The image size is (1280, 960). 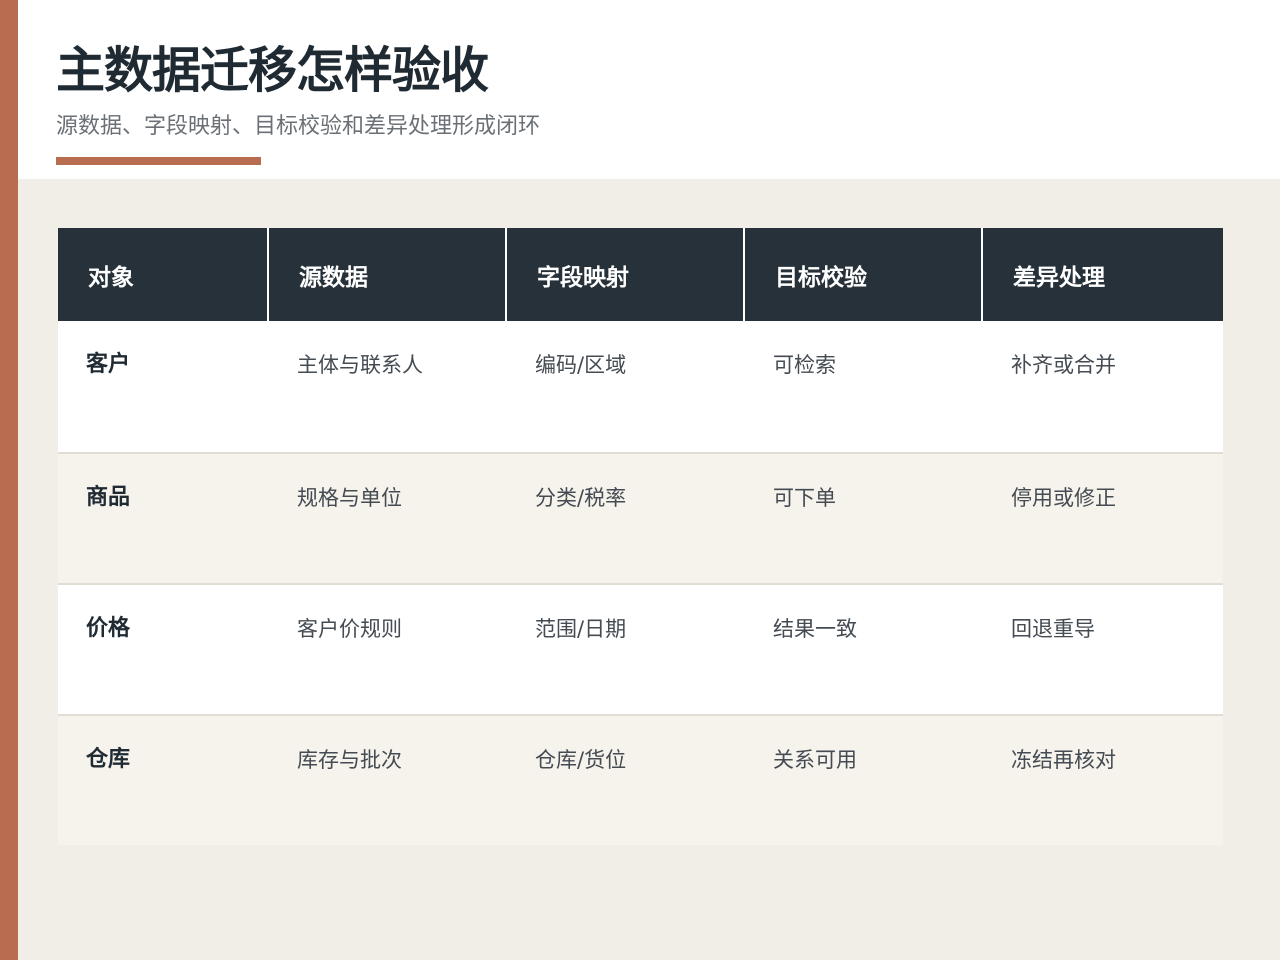 I want to click on table-cell: 关系可用, so click(x=815, y=760).